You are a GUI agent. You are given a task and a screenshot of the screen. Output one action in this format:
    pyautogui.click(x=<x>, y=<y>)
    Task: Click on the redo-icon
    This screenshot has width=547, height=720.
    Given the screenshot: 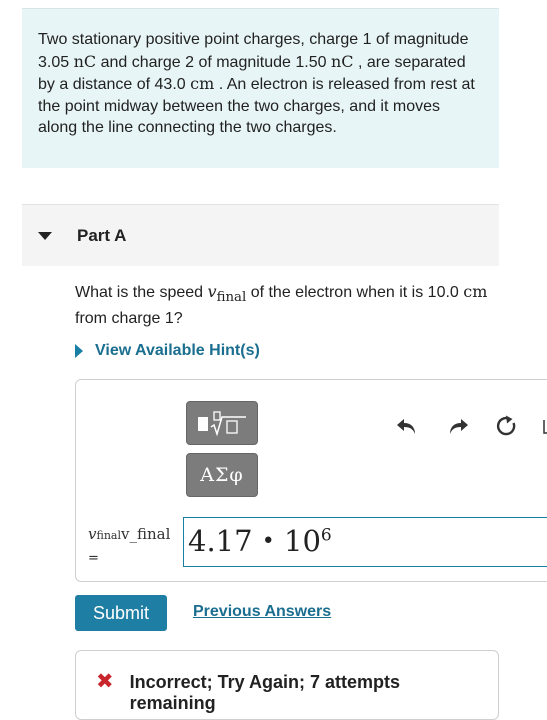 What is the action you would take?
    pyautogui.click(x=458, y=426)
    